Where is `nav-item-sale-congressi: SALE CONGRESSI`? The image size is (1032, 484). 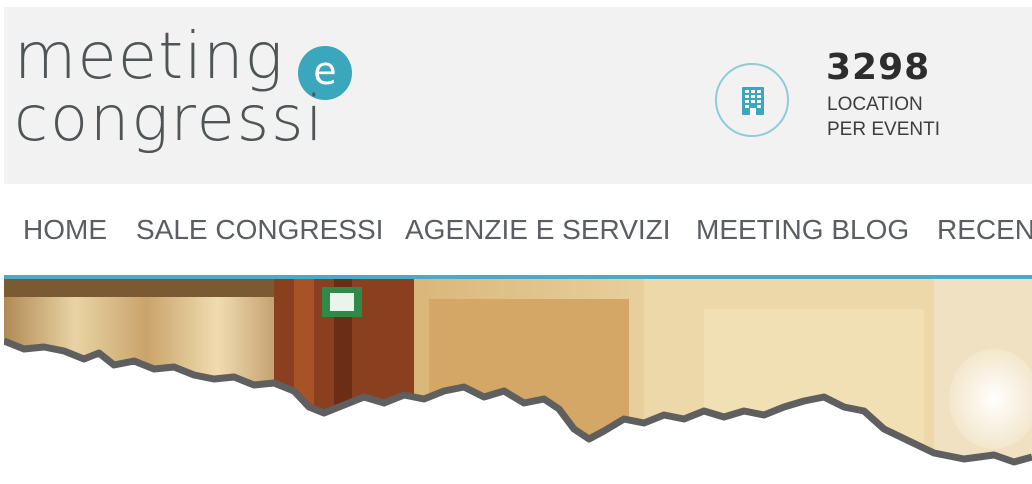
nav-item-sale-congressi: SALE CONGRESSI is located at coordinates (259, 230).